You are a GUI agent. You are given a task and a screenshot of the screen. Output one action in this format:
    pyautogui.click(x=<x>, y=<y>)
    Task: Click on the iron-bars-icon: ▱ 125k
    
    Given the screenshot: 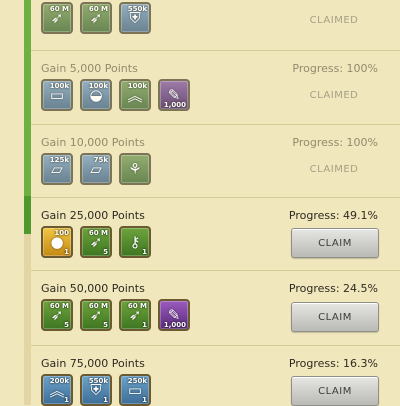 What is the action you would take?
    pyautogui.click(x=57, y=169)
    